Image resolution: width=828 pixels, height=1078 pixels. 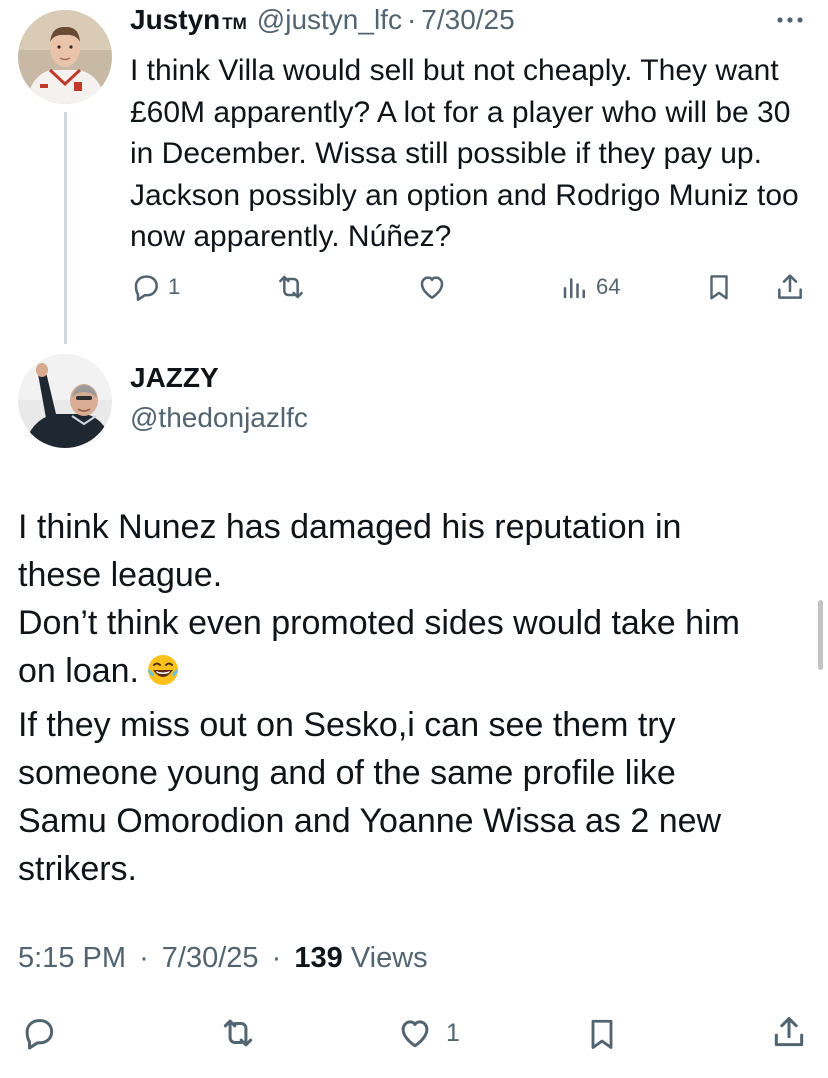 What do you see at coordinates (72, 958) in the screenshot?
I see `tweet-time: 5:15 PM` at bounding box center [72, 958].